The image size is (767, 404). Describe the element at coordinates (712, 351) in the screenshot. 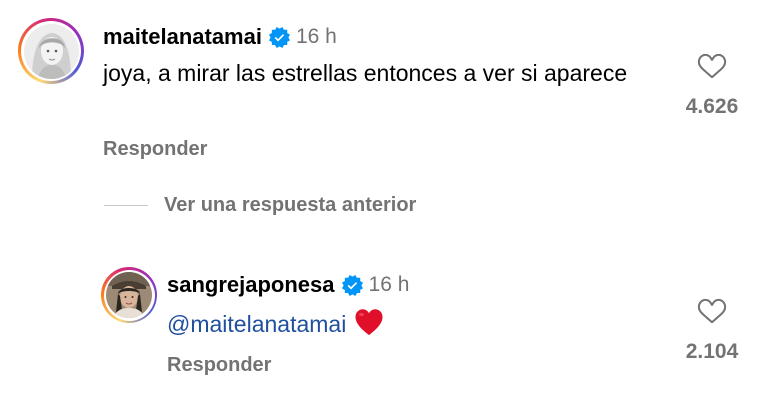

I see `like-count: 2.104` at that location.